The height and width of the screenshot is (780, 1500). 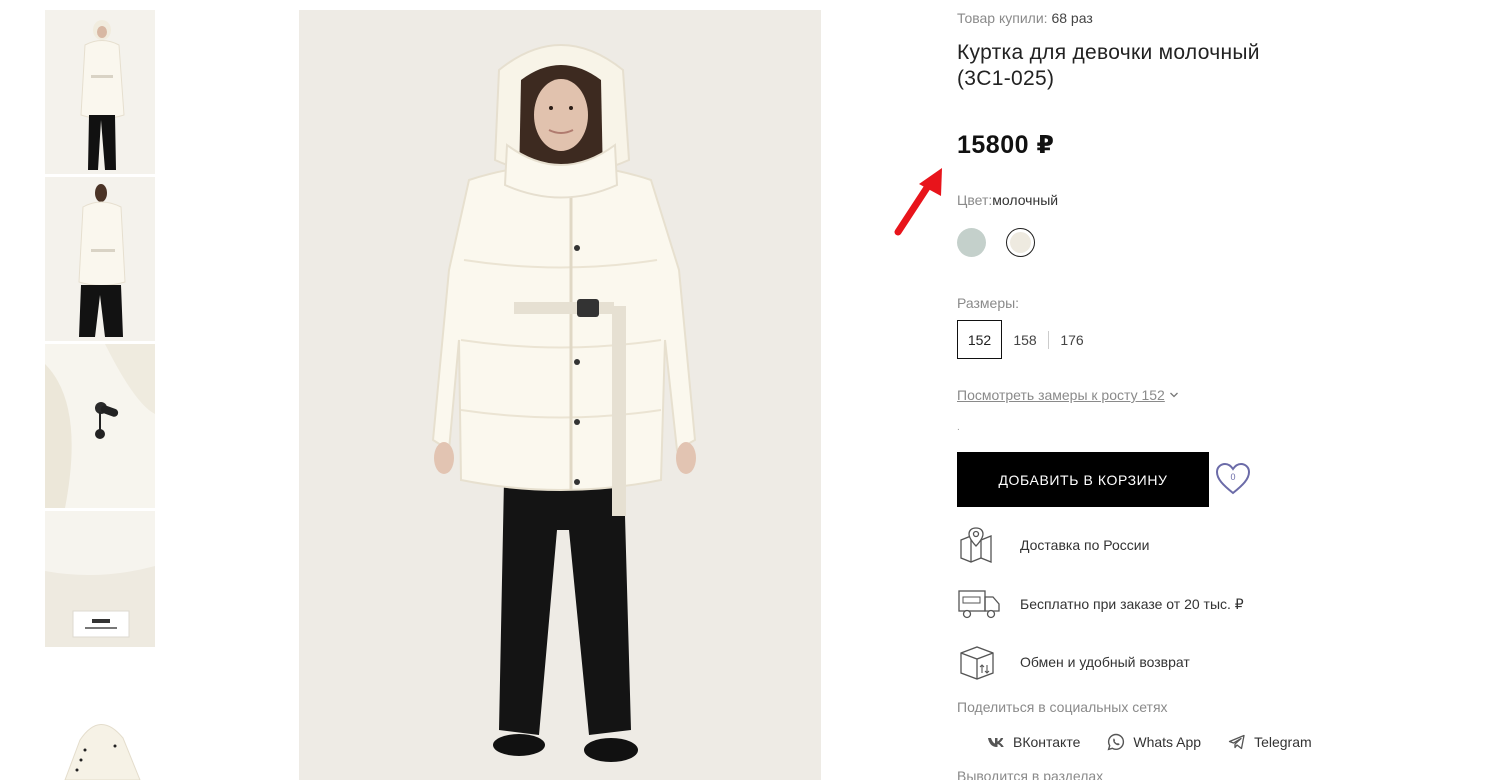 I want to click on box-exchange-icon, so click(x=980, y=662).